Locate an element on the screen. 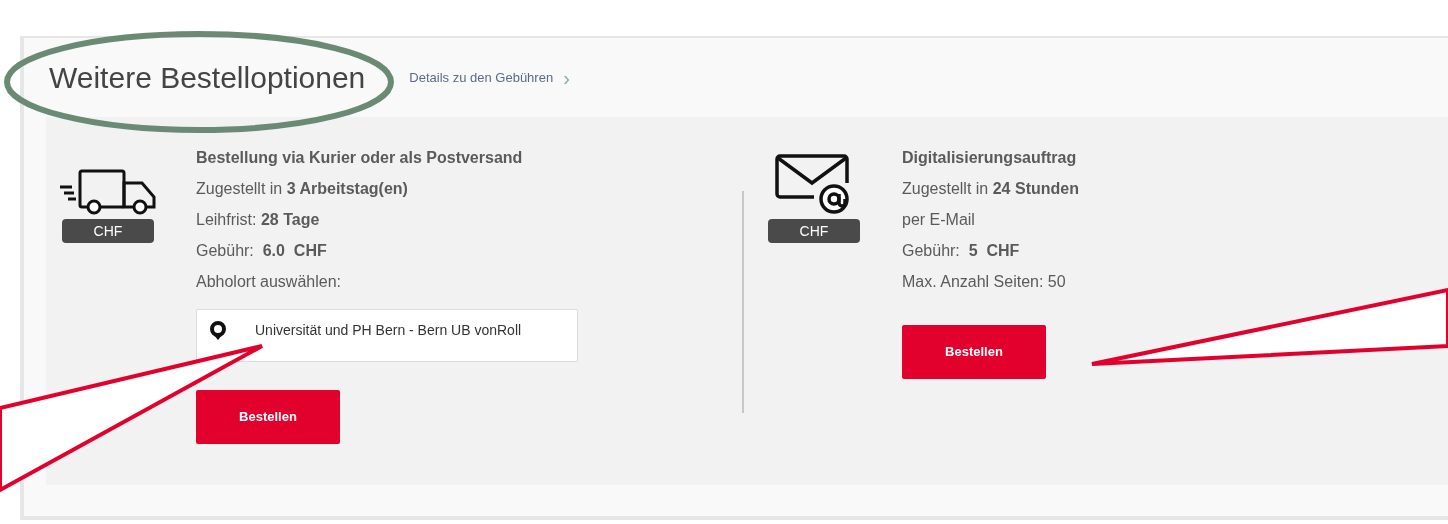 The height and width of the screenshot is (524, 1448). option-detail: Leihfrist: 28 Tage is located at coordinates (258, 220).